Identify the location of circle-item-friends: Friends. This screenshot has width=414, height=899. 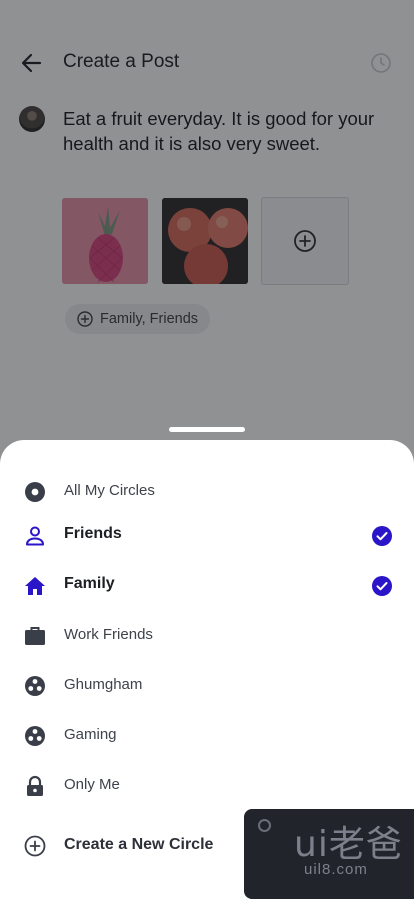
(207, 536).